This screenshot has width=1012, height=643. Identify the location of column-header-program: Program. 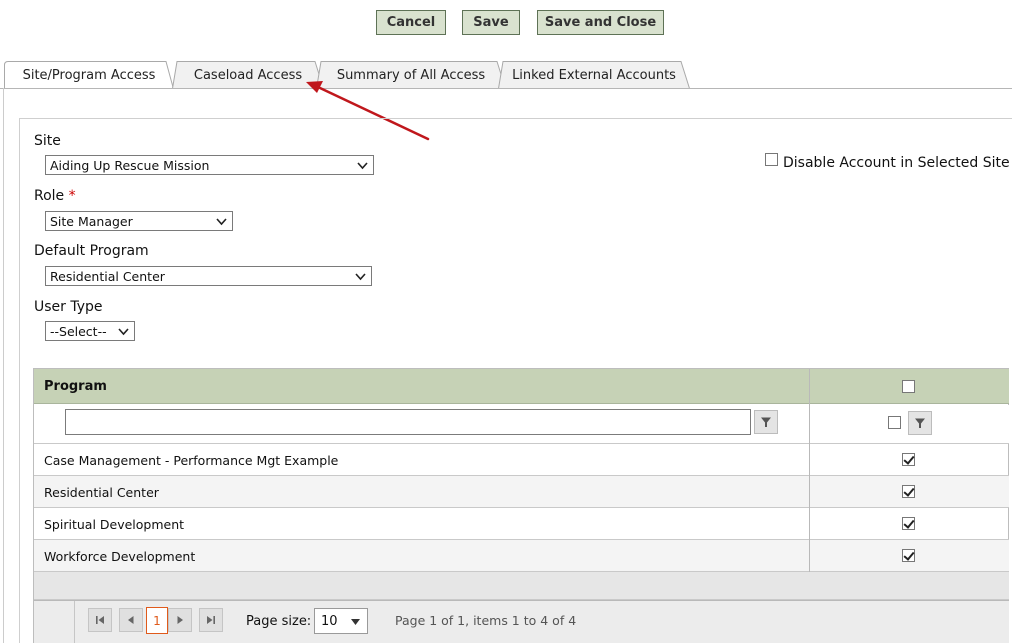
(75, 386).